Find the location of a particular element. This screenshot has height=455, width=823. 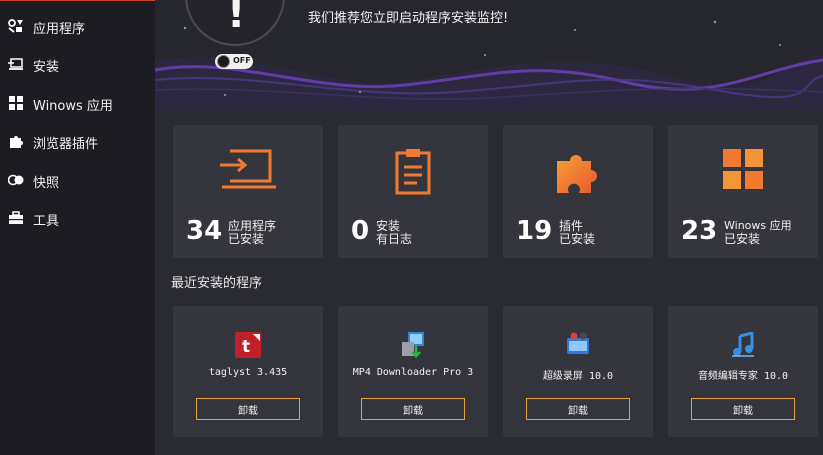

sidebar-item-windows-apps: Winows 应用 is located at coordinates (77, 103).